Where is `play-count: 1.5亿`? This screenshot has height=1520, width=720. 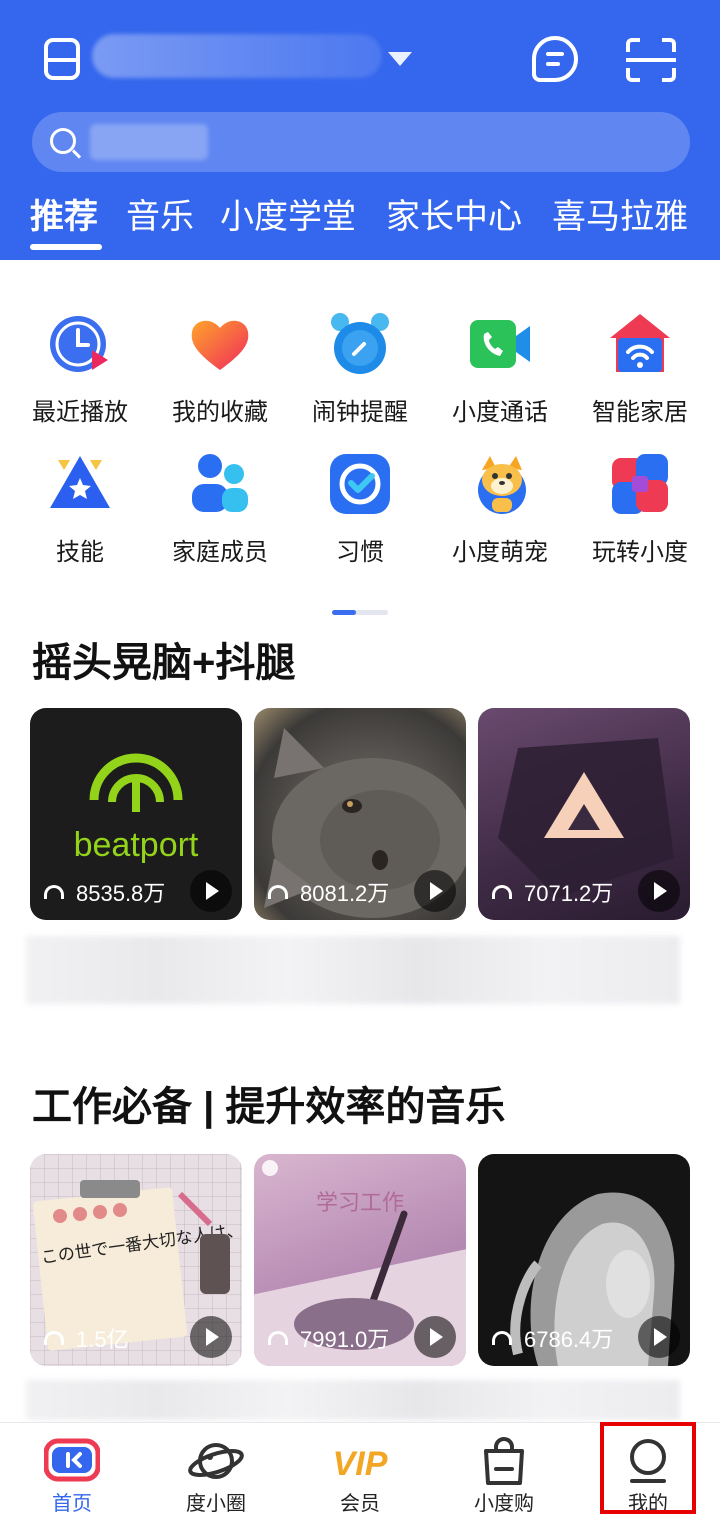 play-count: 1.5亿 is located at coordinates (86, 1338).